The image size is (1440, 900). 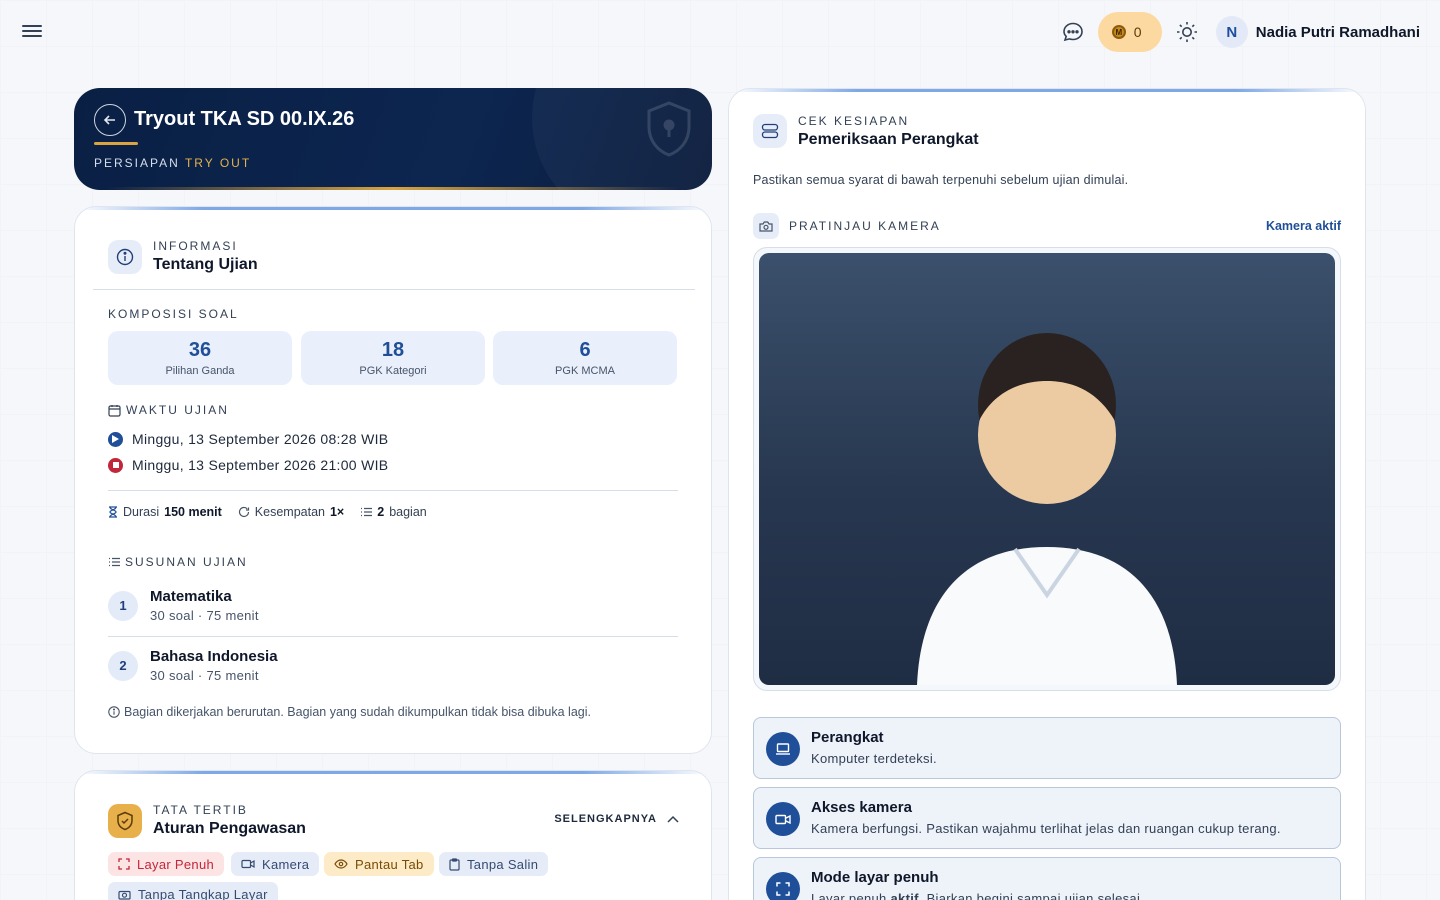 What do you see at coordinates (379, 864) in the screenshot?
I see `rule-chip-tab-monitor: Pantau Tab` at bounding box center [379, 864].